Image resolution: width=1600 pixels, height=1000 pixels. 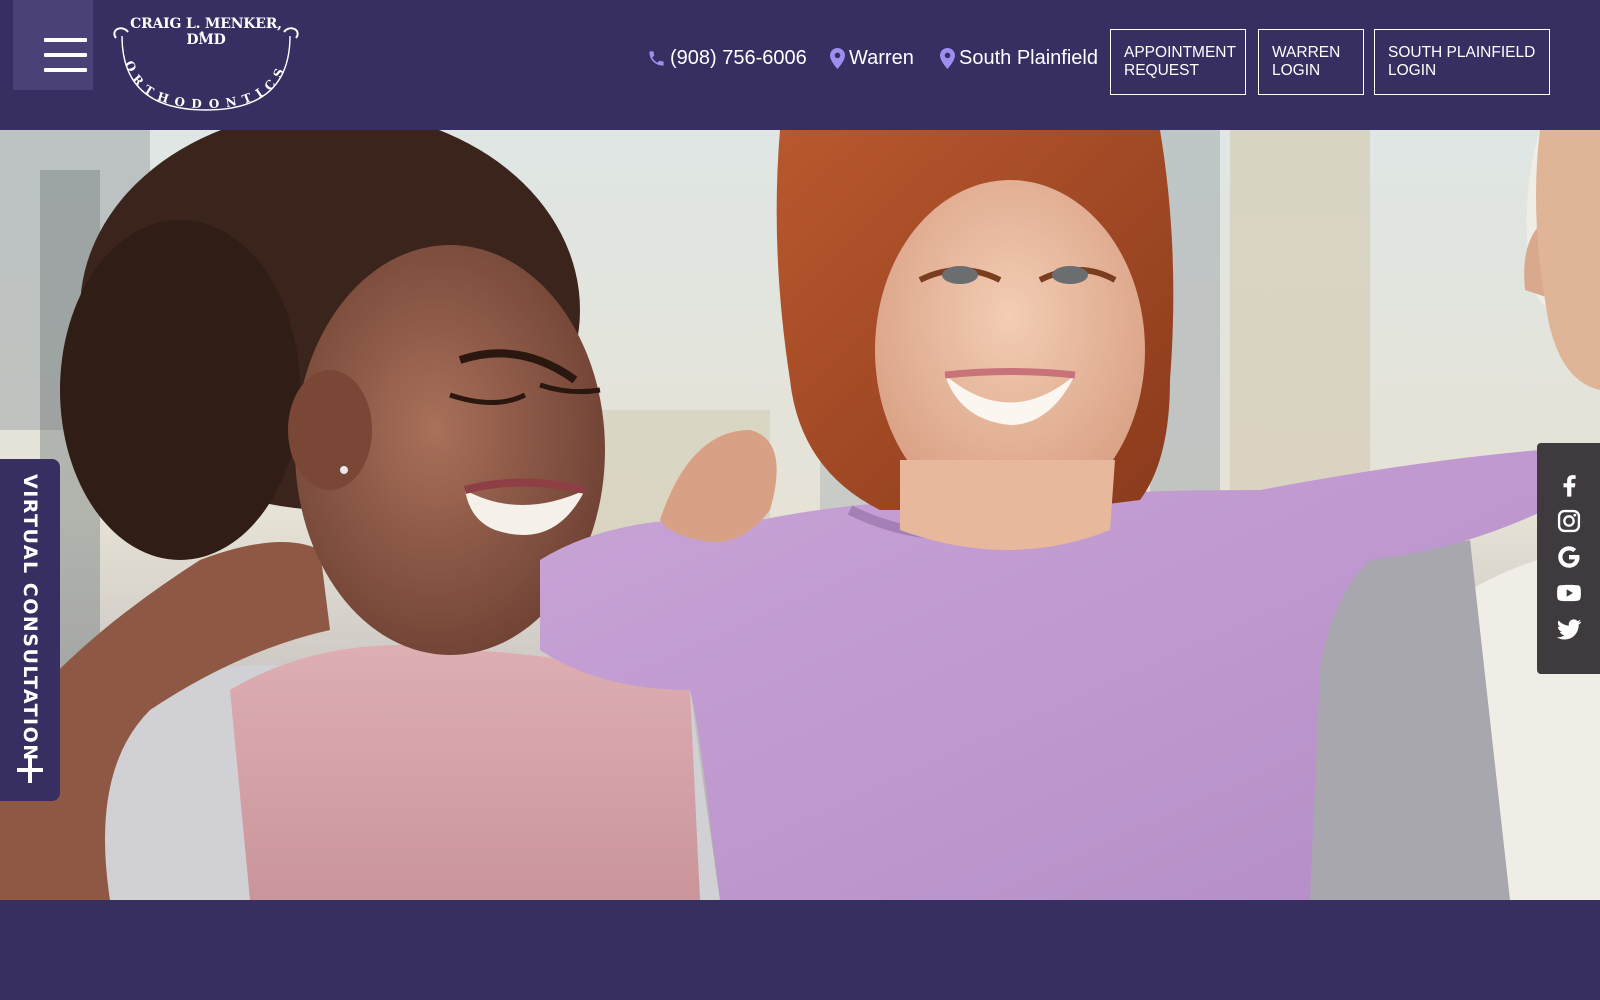 I want to click on hamburger-menu-button, so click(x=53, y=45).